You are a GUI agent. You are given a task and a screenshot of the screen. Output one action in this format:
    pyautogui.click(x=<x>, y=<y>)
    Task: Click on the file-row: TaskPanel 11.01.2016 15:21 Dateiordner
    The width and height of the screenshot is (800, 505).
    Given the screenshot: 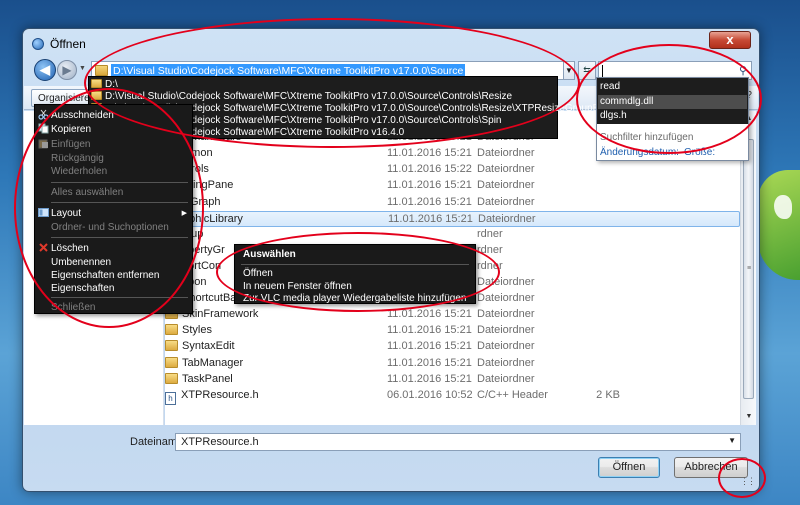 What is the action you would take?
    pyautogui.click(x=452, y=380)
    